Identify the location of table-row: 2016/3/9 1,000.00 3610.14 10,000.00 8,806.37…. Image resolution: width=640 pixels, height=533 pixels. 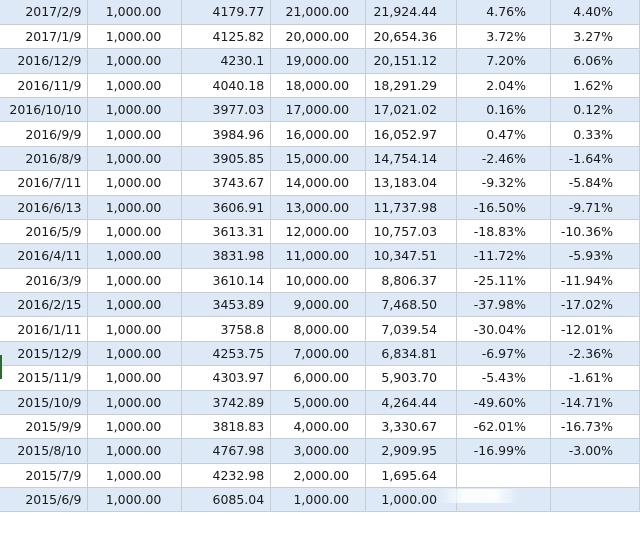
(320, 280).